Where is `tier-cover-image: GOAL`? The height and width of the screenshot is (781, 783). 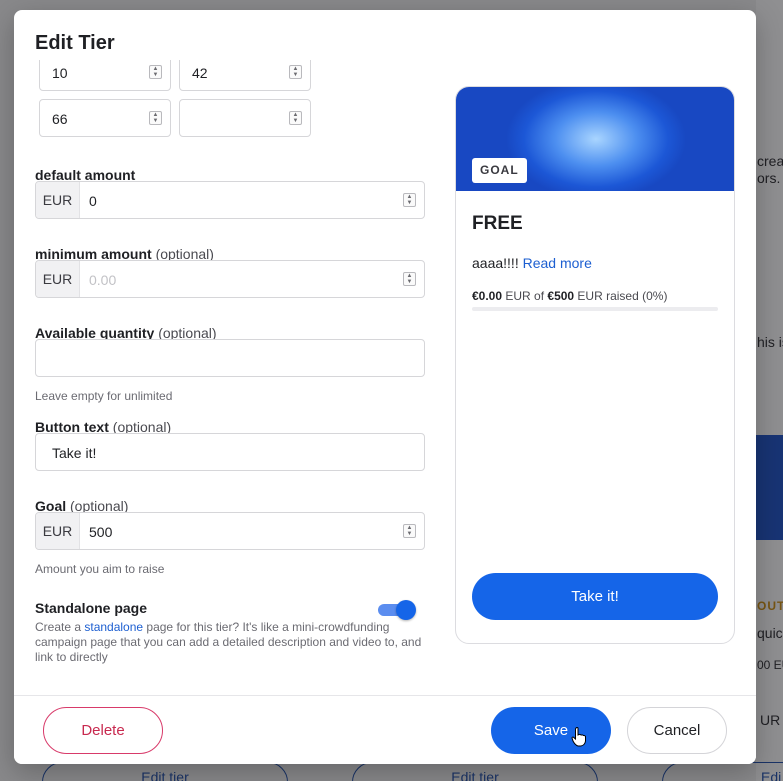 tier-cover-image: GOAL is located at coordinates (595, 139).